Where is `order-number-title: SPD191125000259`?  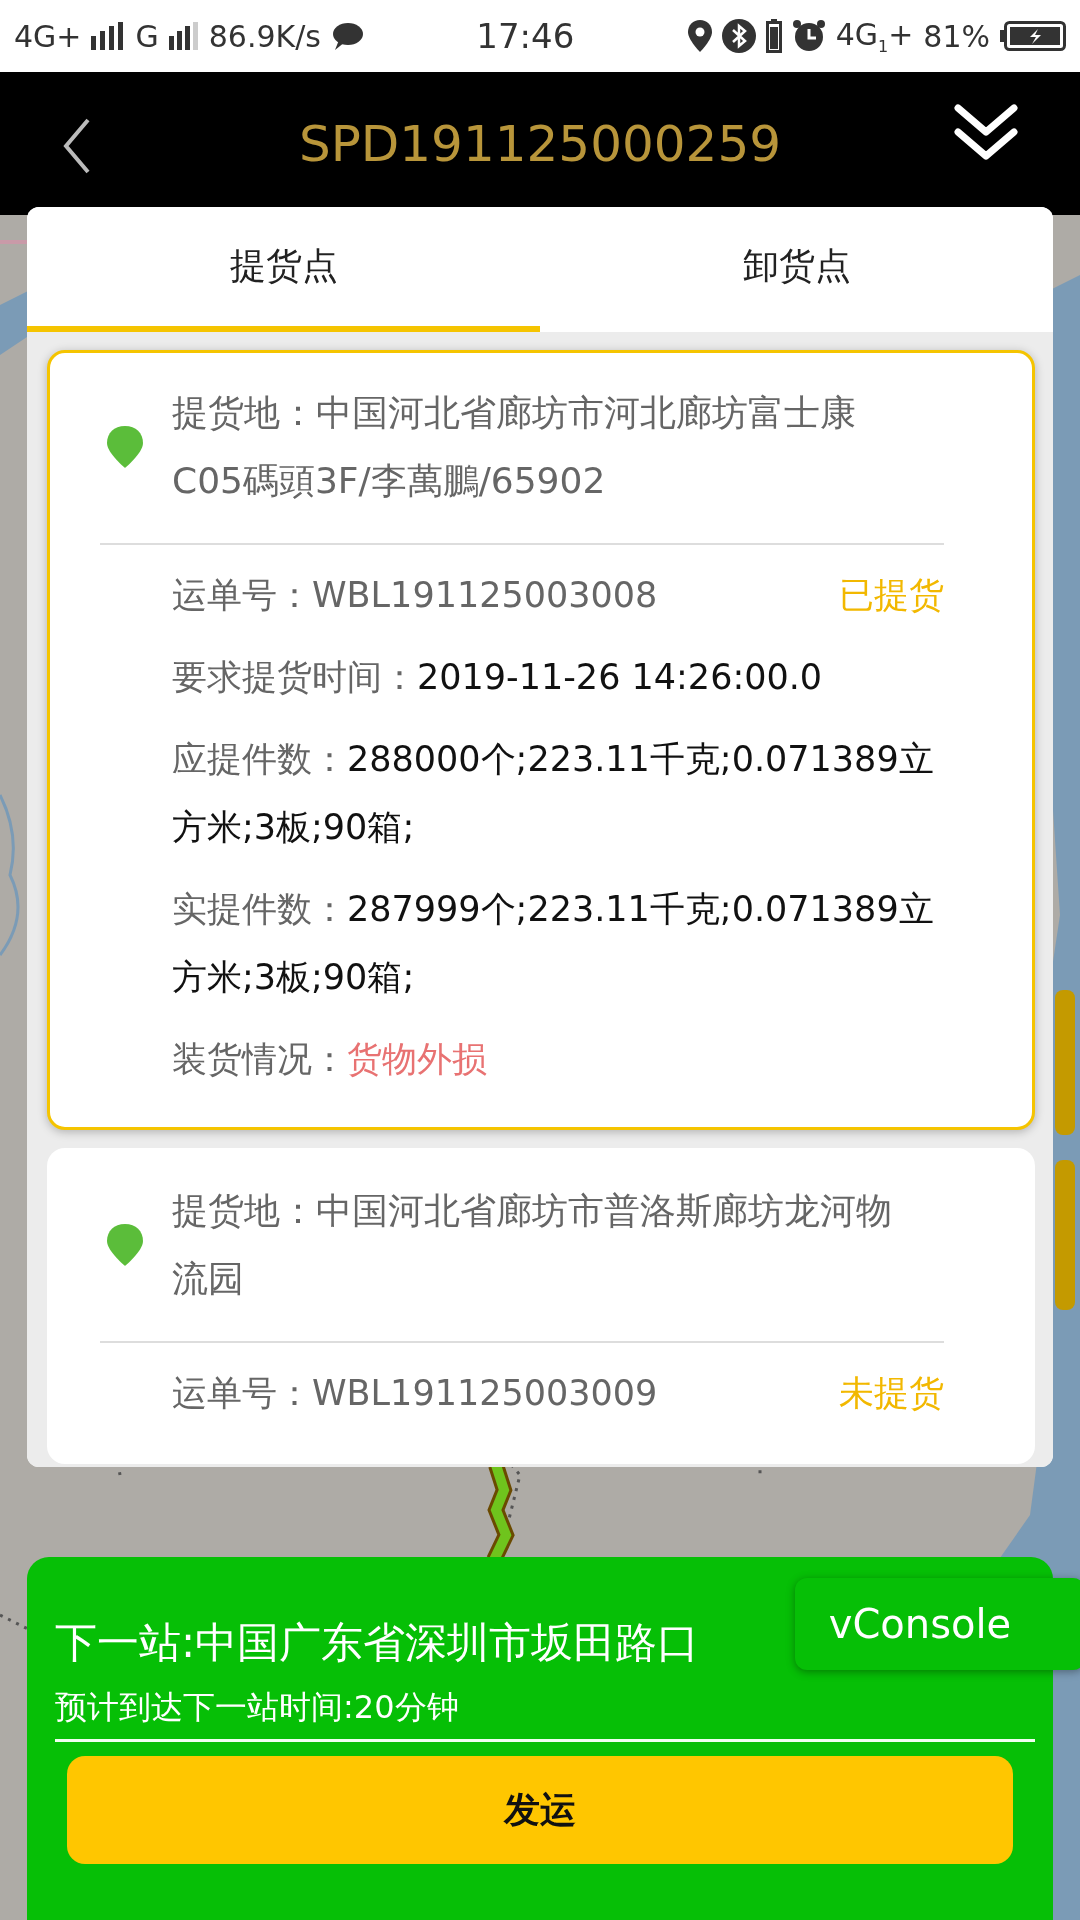 order-number-title: SPD191125000259 is located at coordinates (540, 143).